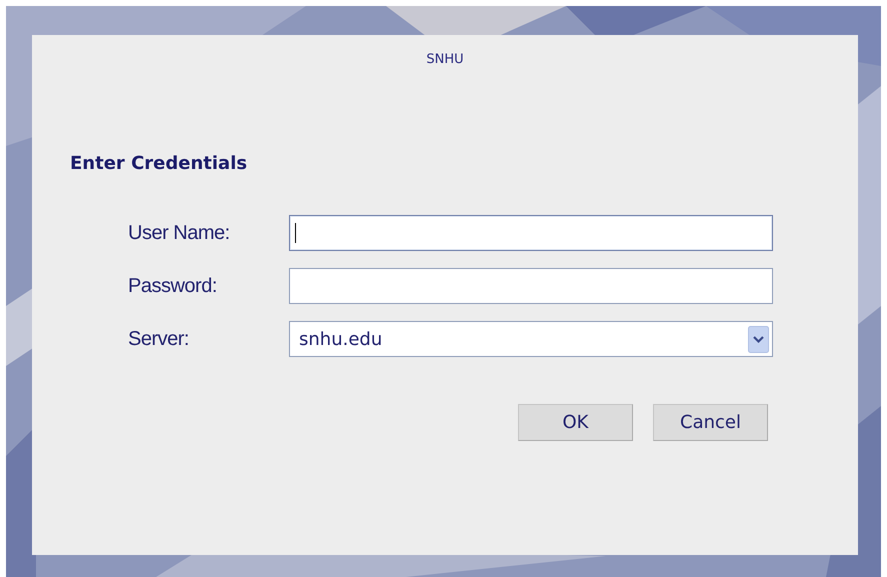  I want to click on server-dropdown: snhu.edu, so click(531, 339).